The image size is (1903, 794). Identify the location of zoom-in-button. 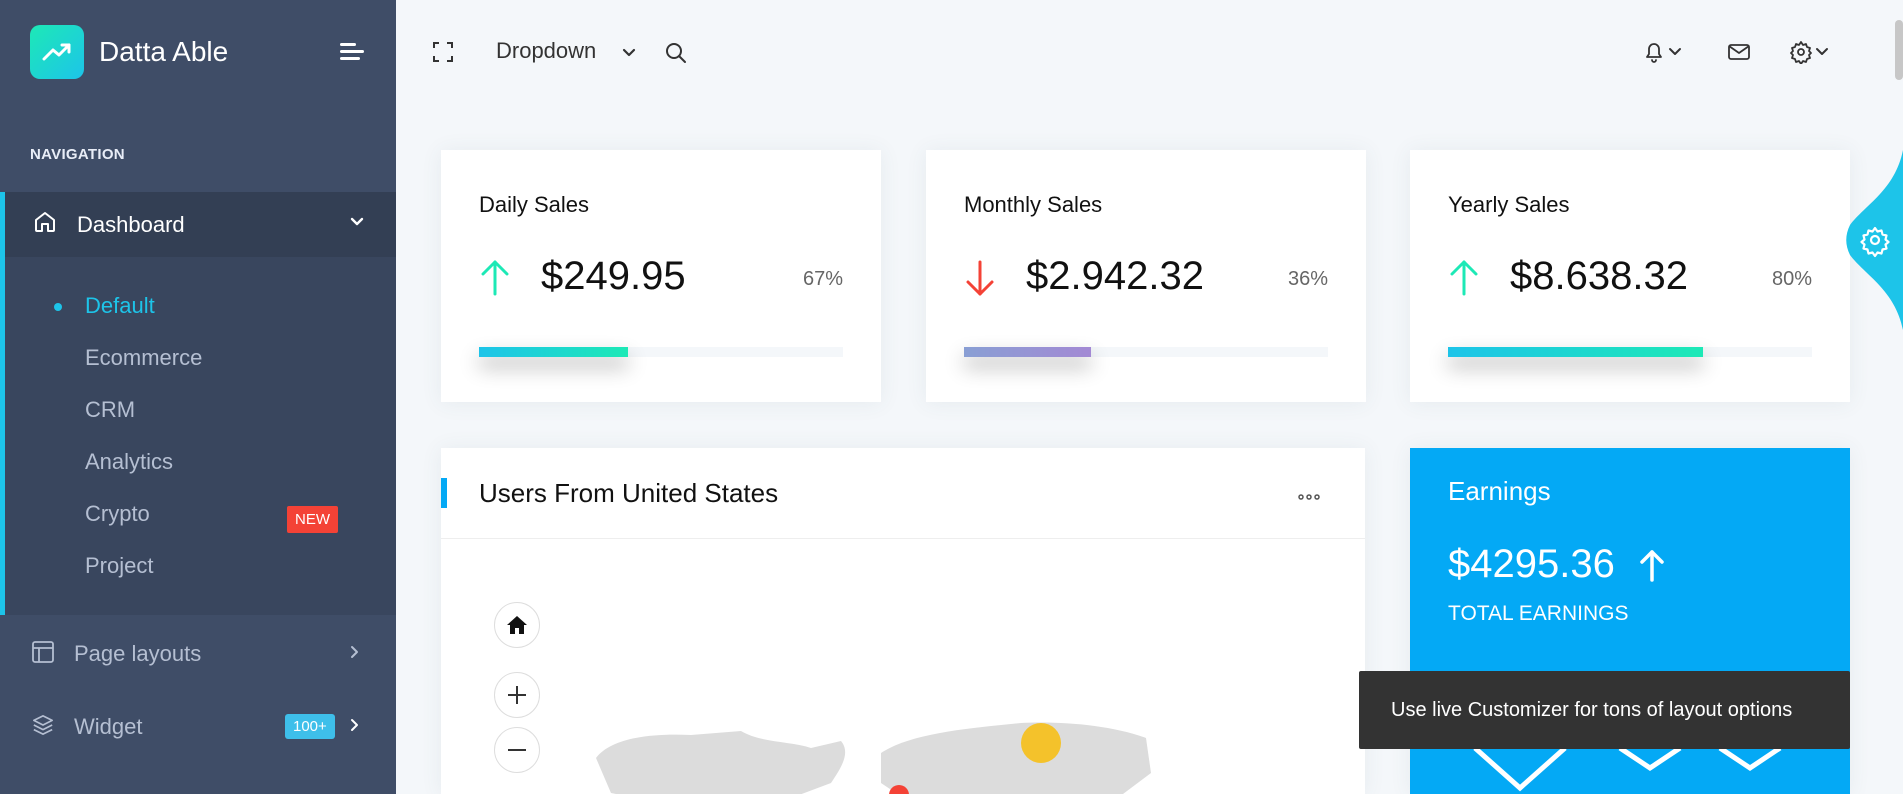
(517, 695).